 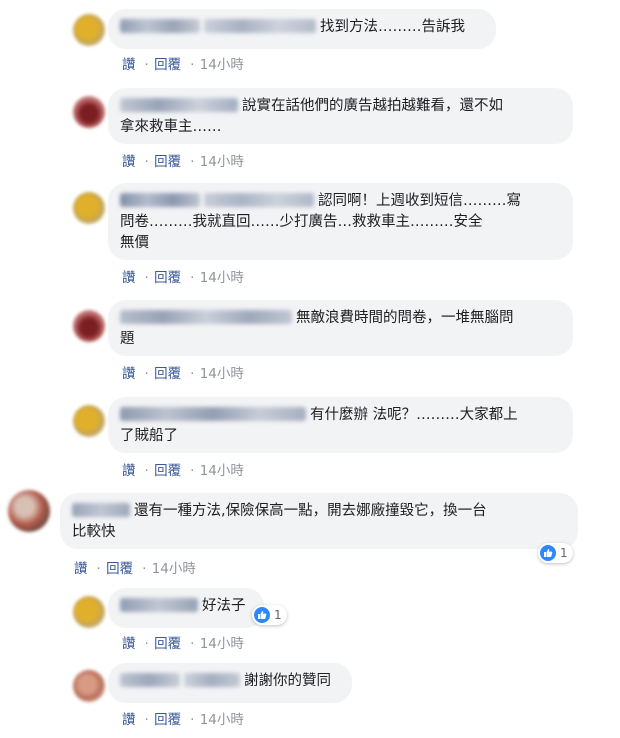 I want to click on comment-bubble: 無敵浪費時間的問卷，一堆無腦問 題, so click(x=340, y=328).